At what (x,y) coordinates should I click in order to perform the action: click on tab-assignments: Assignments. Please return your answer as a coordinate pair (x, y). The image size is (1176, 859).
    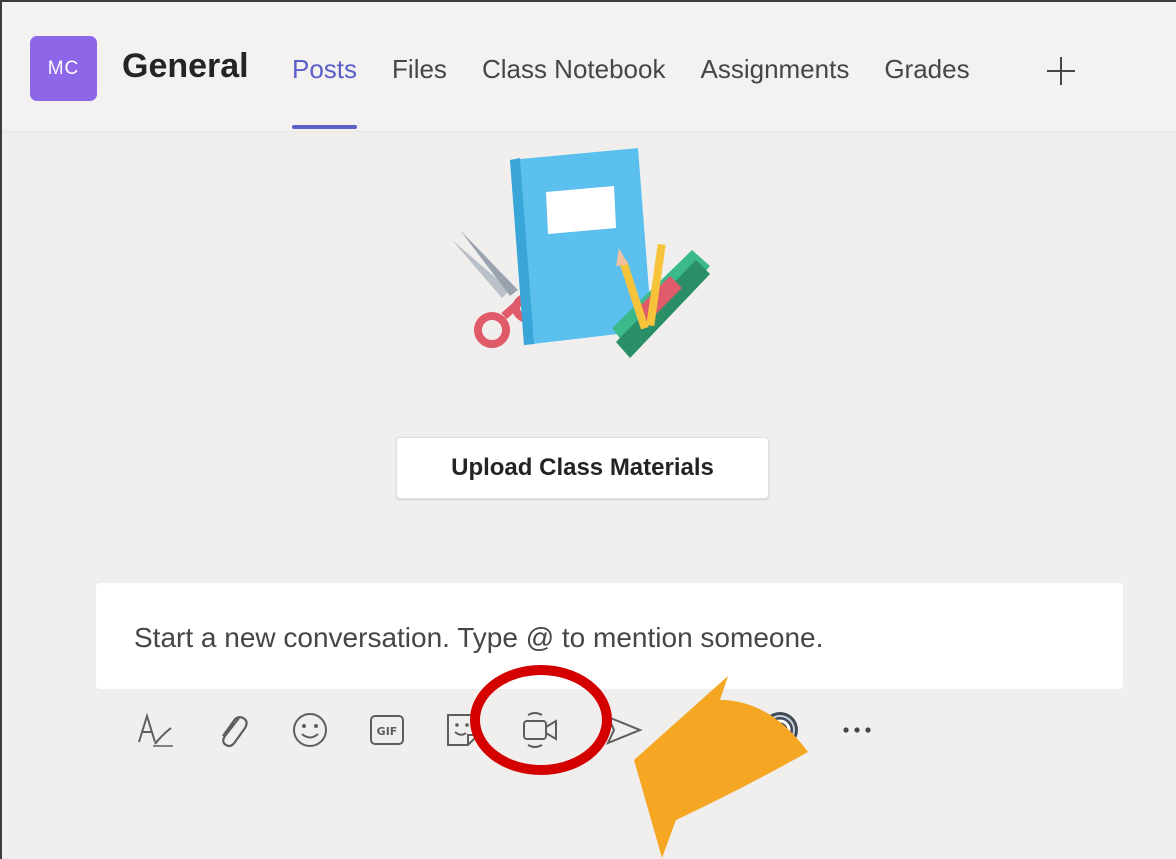
    Looking at the image, I should click on (774, 69).